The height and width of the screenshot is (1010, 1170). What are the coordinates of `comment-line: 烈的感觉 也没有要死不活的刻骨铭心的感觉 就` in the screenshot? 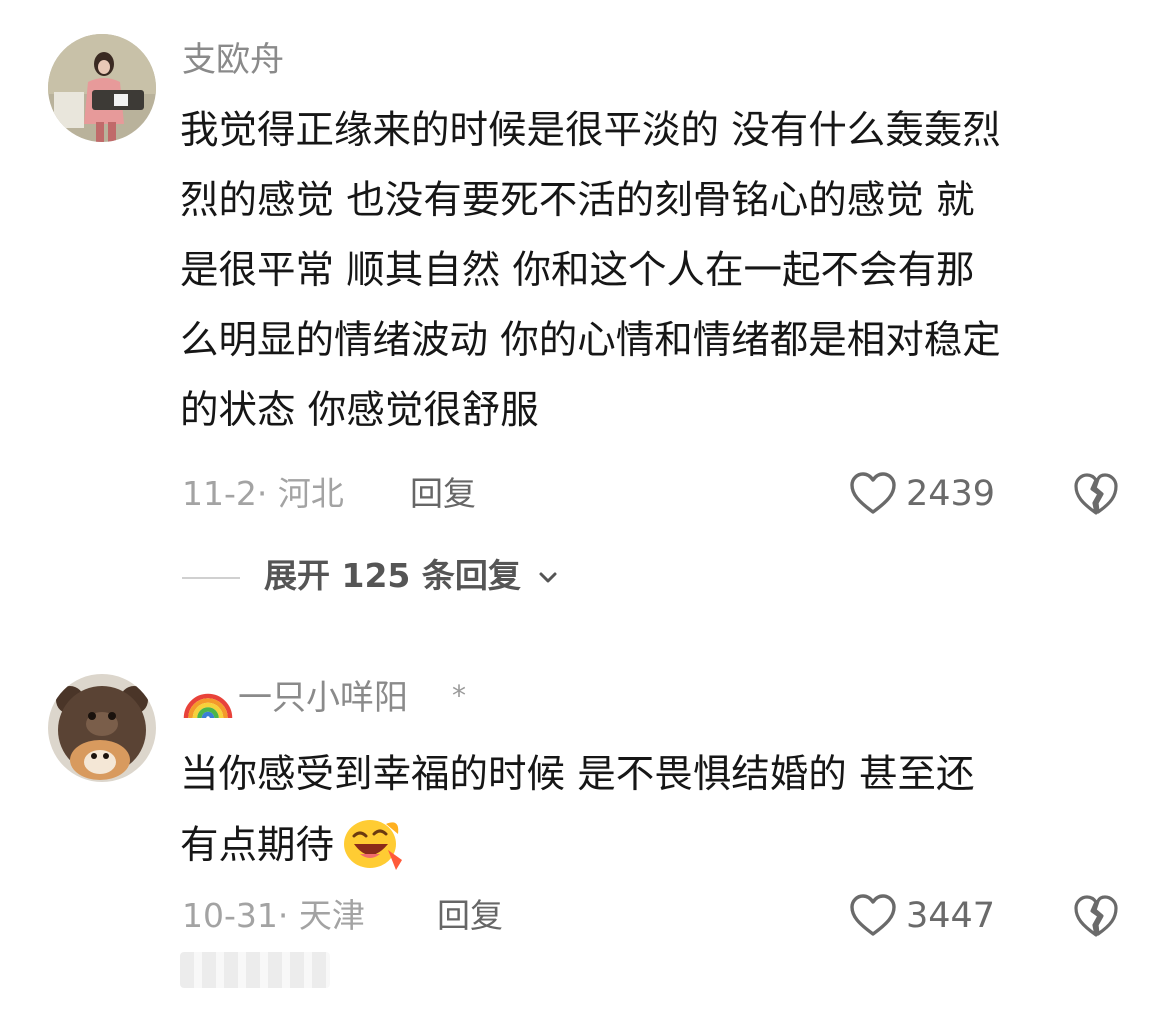 It's located at (577, 200).